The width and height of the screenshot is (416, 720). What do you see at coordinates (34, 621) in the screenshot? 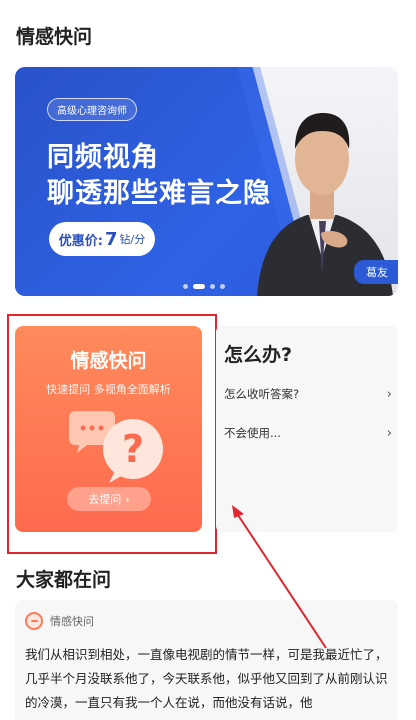
I see `category-icon` at bounding box center [34, 621].